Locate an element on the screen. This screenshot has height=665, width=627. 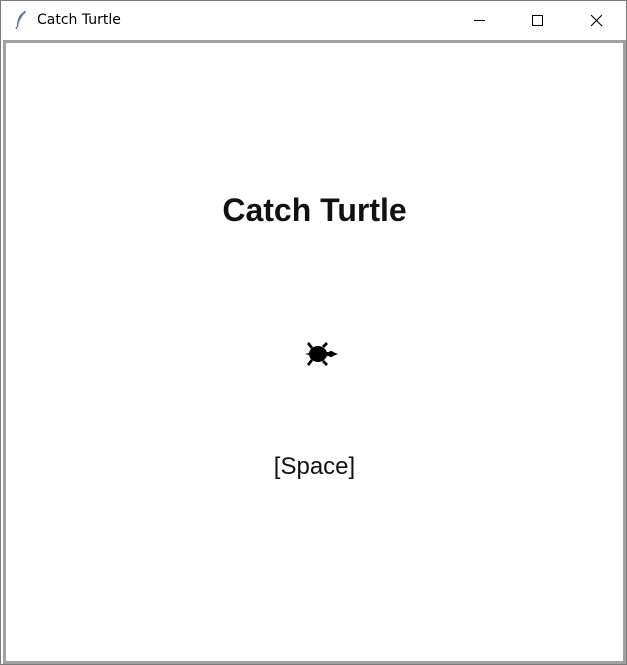
feather-icon is located at coordinates (21, 20).